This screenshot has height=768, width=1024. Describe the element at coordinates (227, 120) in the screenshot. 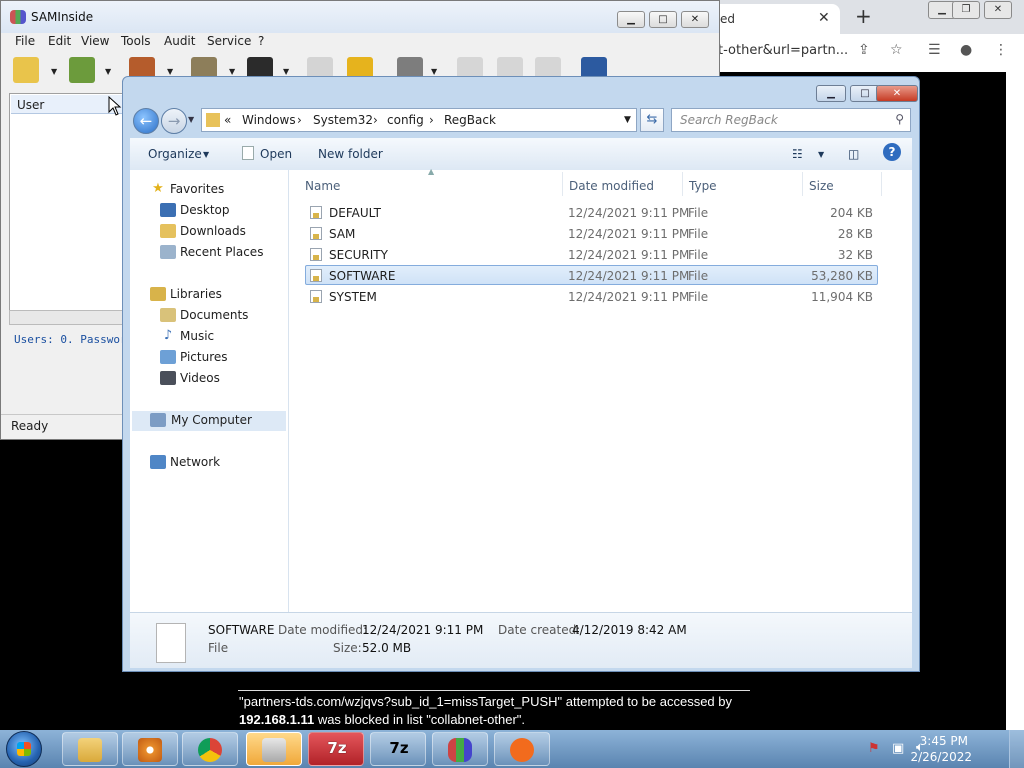

I see `breadcrumb-overflow-icon: «` at that location.